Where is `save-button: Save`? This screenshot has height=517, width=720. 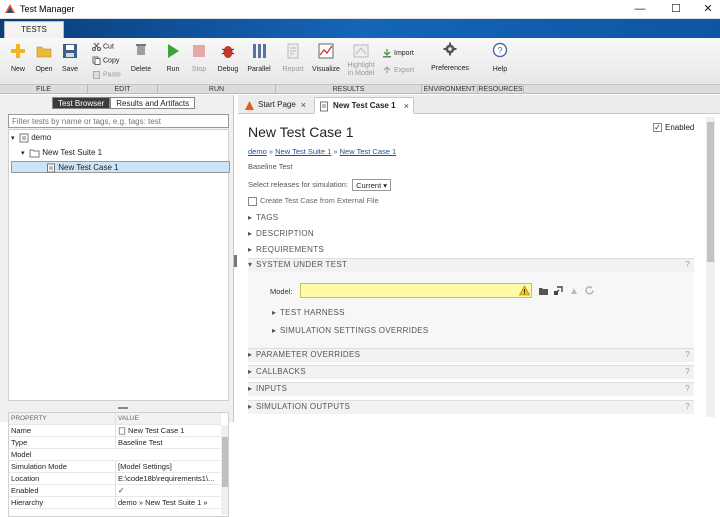 save-button: Save is located at coordinates (70, 57).